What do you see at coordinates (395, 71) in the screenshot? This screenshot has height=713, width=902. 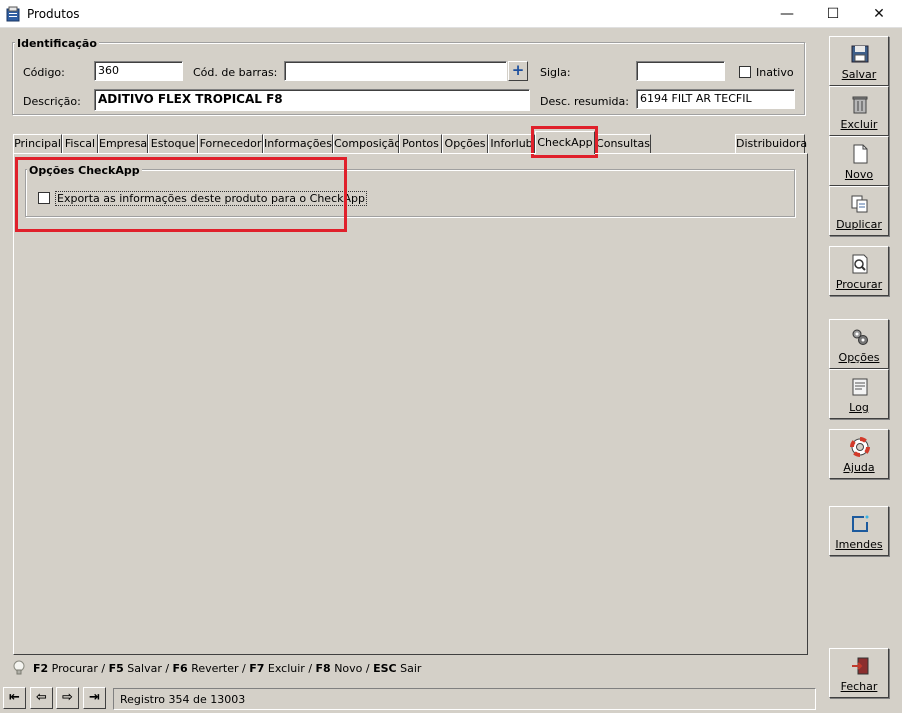 I see `barras-field` at bounding box center [395, 71].